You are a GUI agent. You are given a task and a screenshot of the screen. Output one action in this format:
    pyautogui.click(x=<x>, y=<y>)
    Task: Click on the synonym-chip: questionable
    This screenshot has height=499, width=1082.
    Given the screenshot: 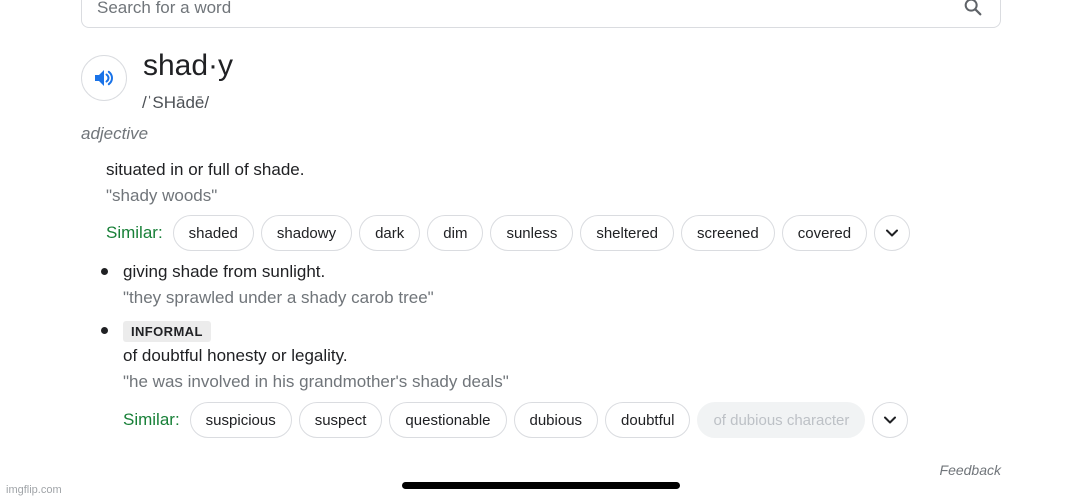 What is the action you would take?
    pyautogui.click(x=448, y=420)
    